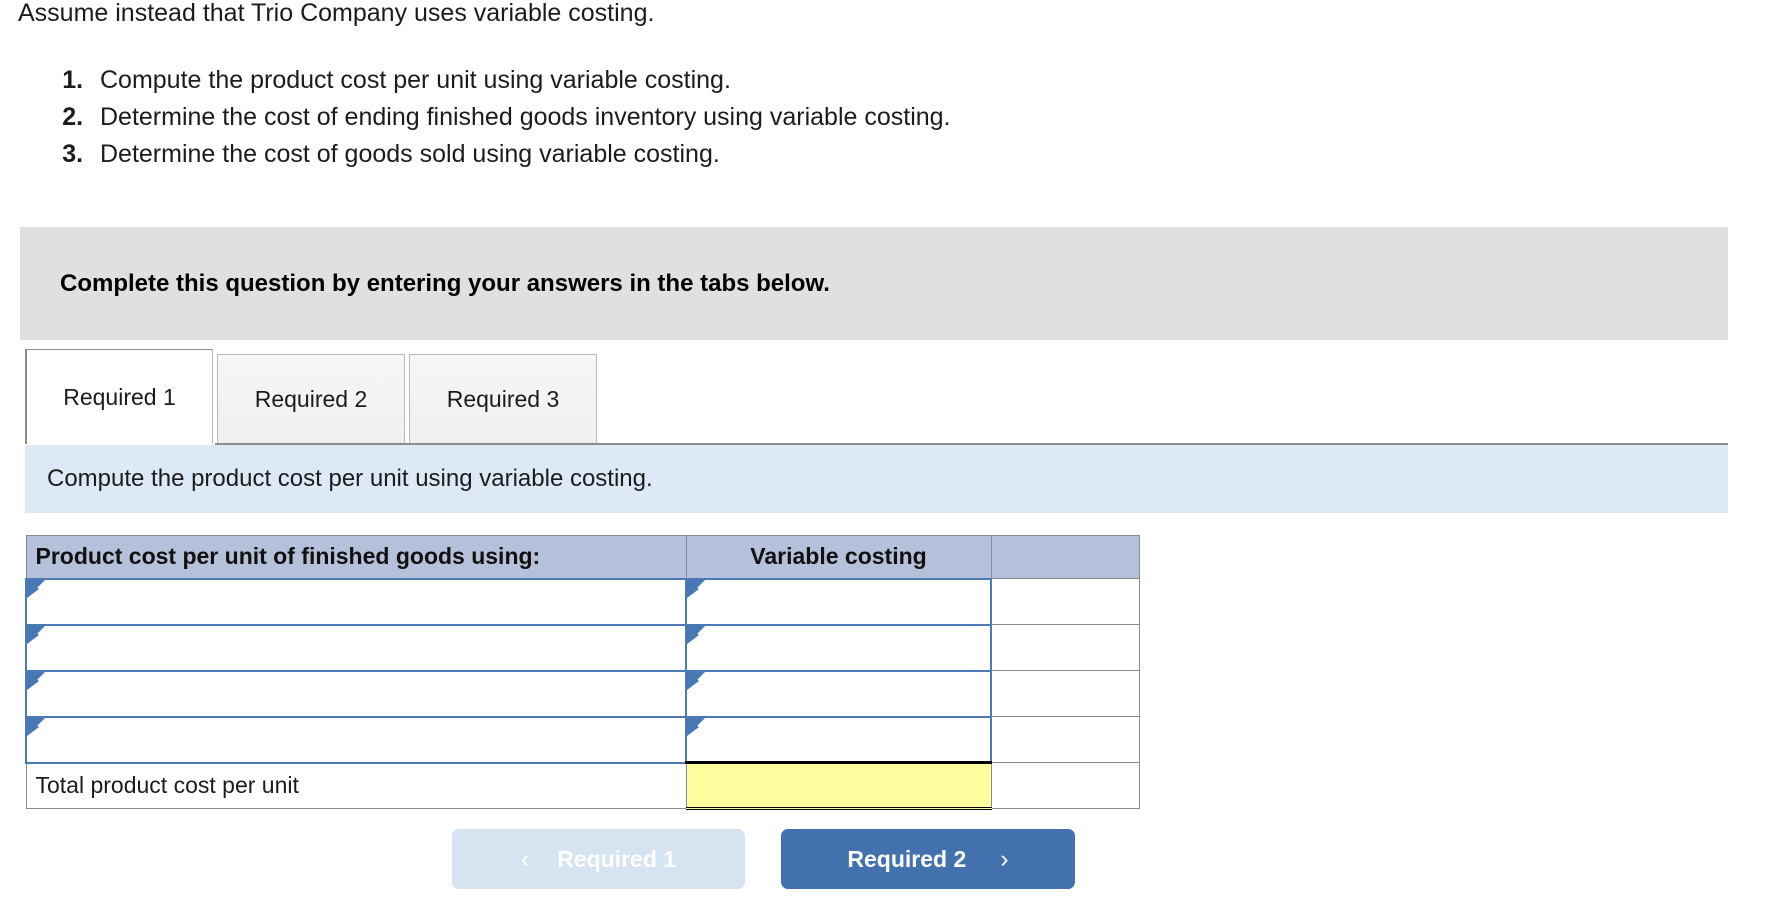 This screenshot has height=920, width=1768. I want to click on prev-required-button: ‹ Required 1, so click(598, 859).